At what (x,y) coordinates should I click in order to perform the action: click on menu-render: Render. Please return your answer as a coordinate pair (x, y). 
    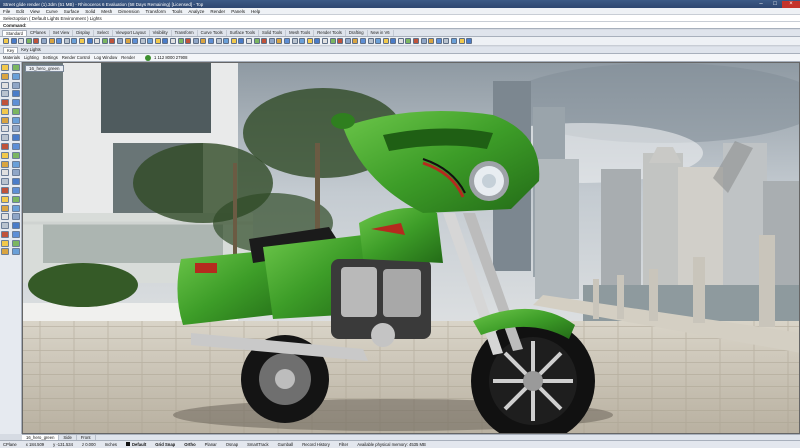
    Looking at the image, I should click on (217, 11).